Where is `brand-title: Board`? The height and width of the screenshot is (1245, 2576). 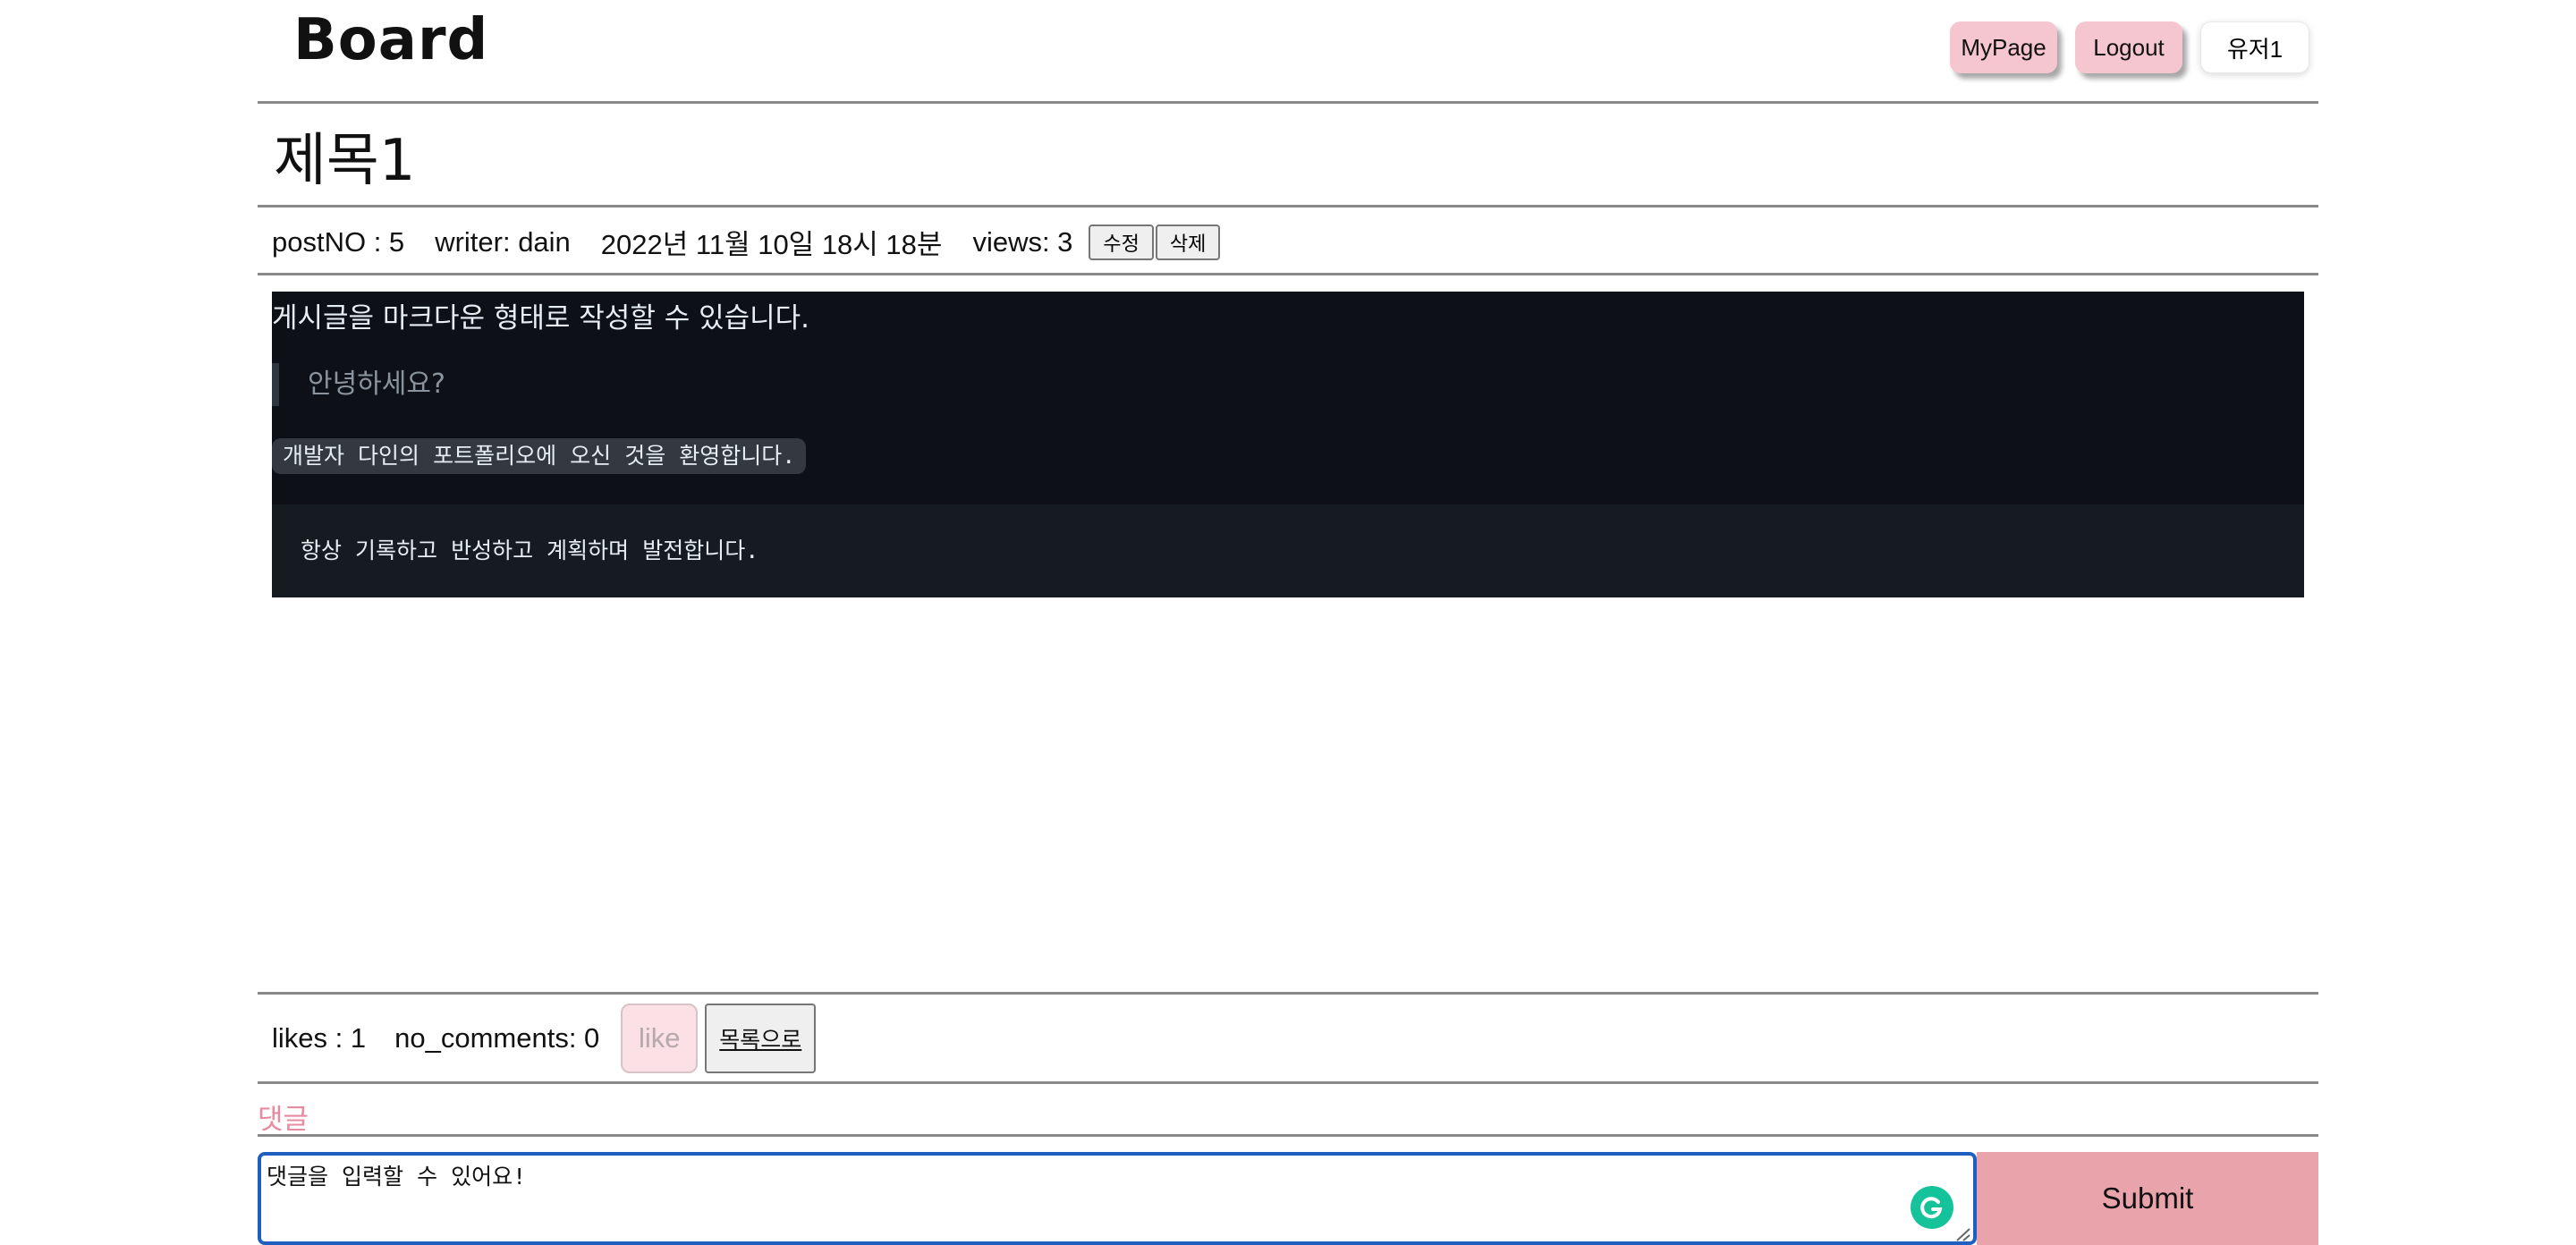
brand-title: Board is located at coordinates (390, 40).